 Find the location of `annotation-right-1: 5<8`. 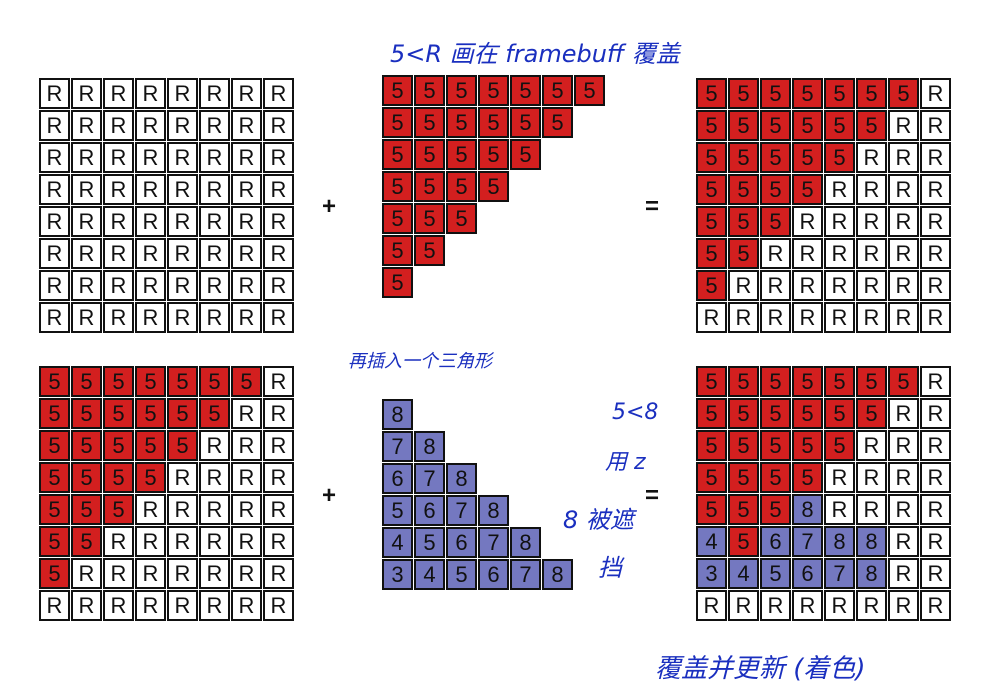

annotation-right-1: 5<8 is located at coordinates (635, 412).